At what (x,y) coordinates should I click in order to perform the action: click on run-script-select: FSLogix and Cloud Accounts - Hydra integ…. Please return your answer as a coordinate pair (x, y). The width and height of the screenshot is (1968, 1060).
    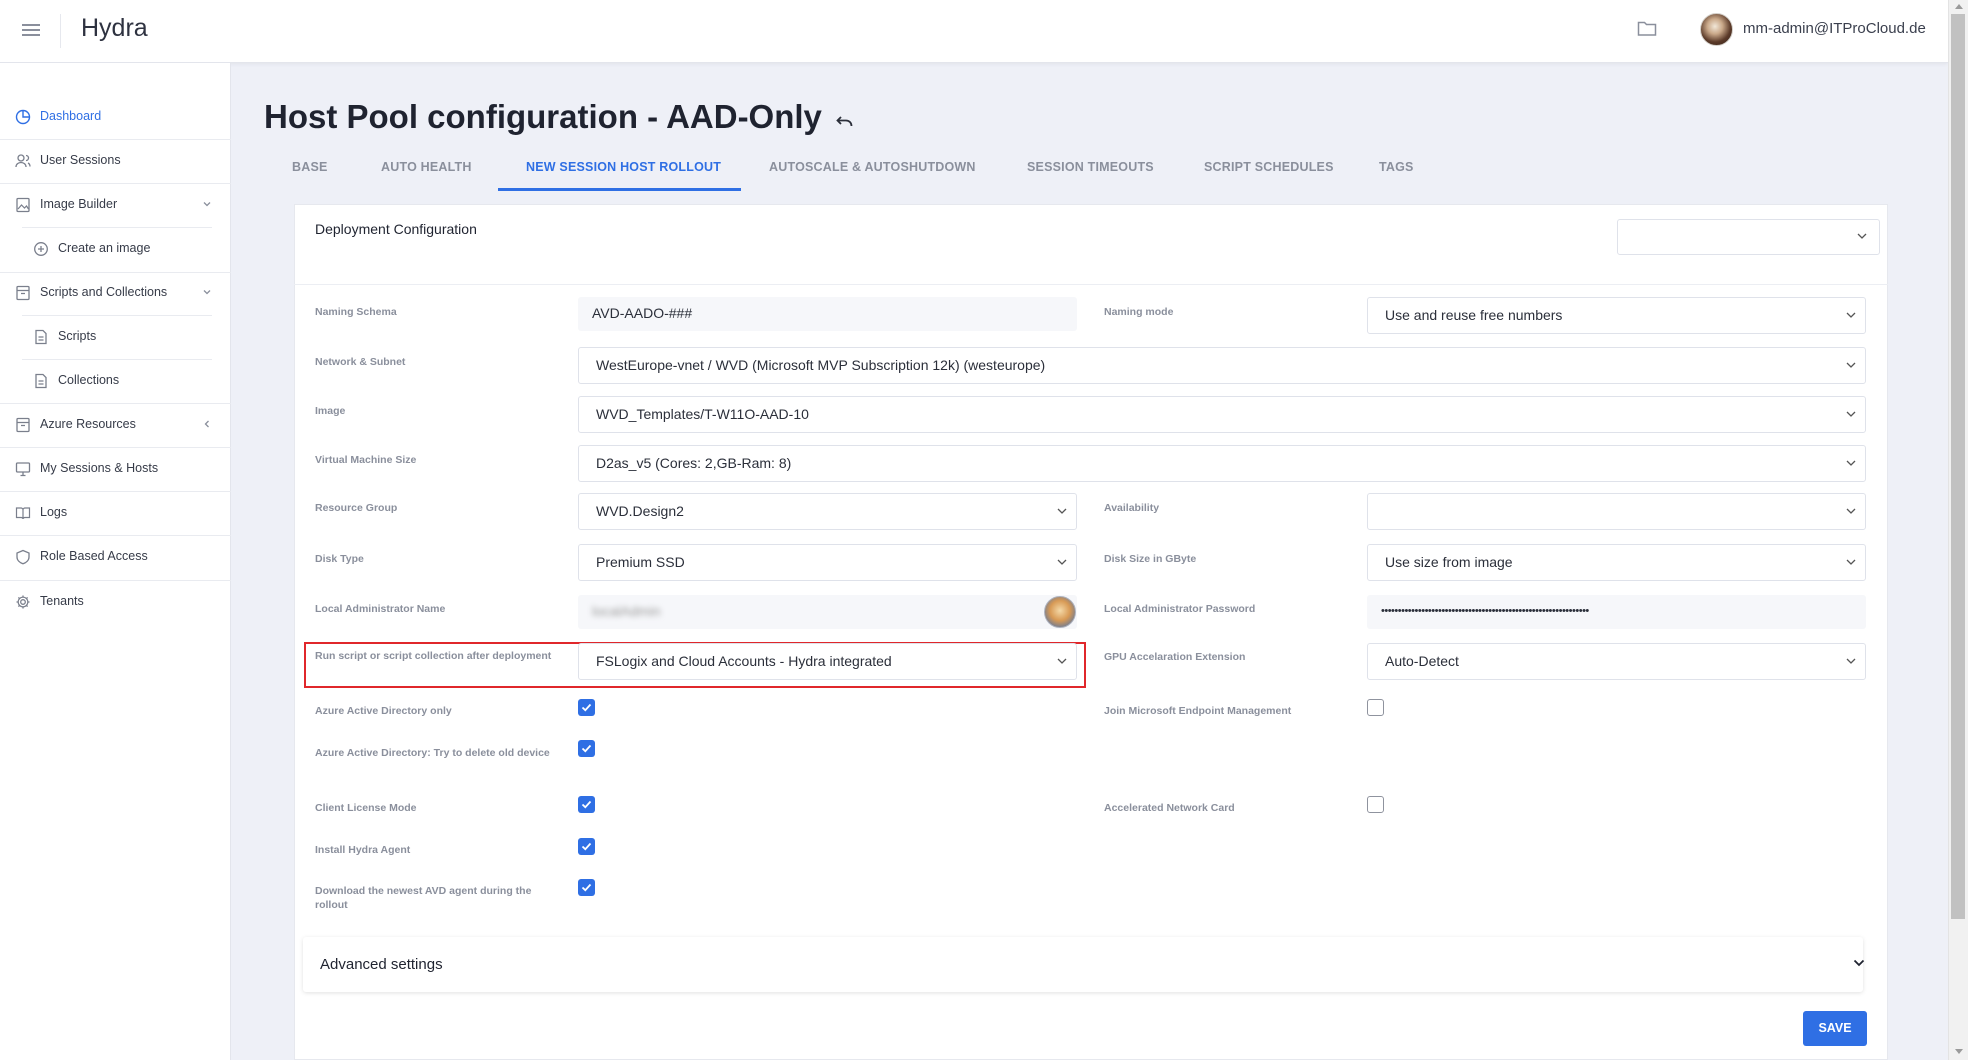
    Looking at the image, I should click on (827, 661).